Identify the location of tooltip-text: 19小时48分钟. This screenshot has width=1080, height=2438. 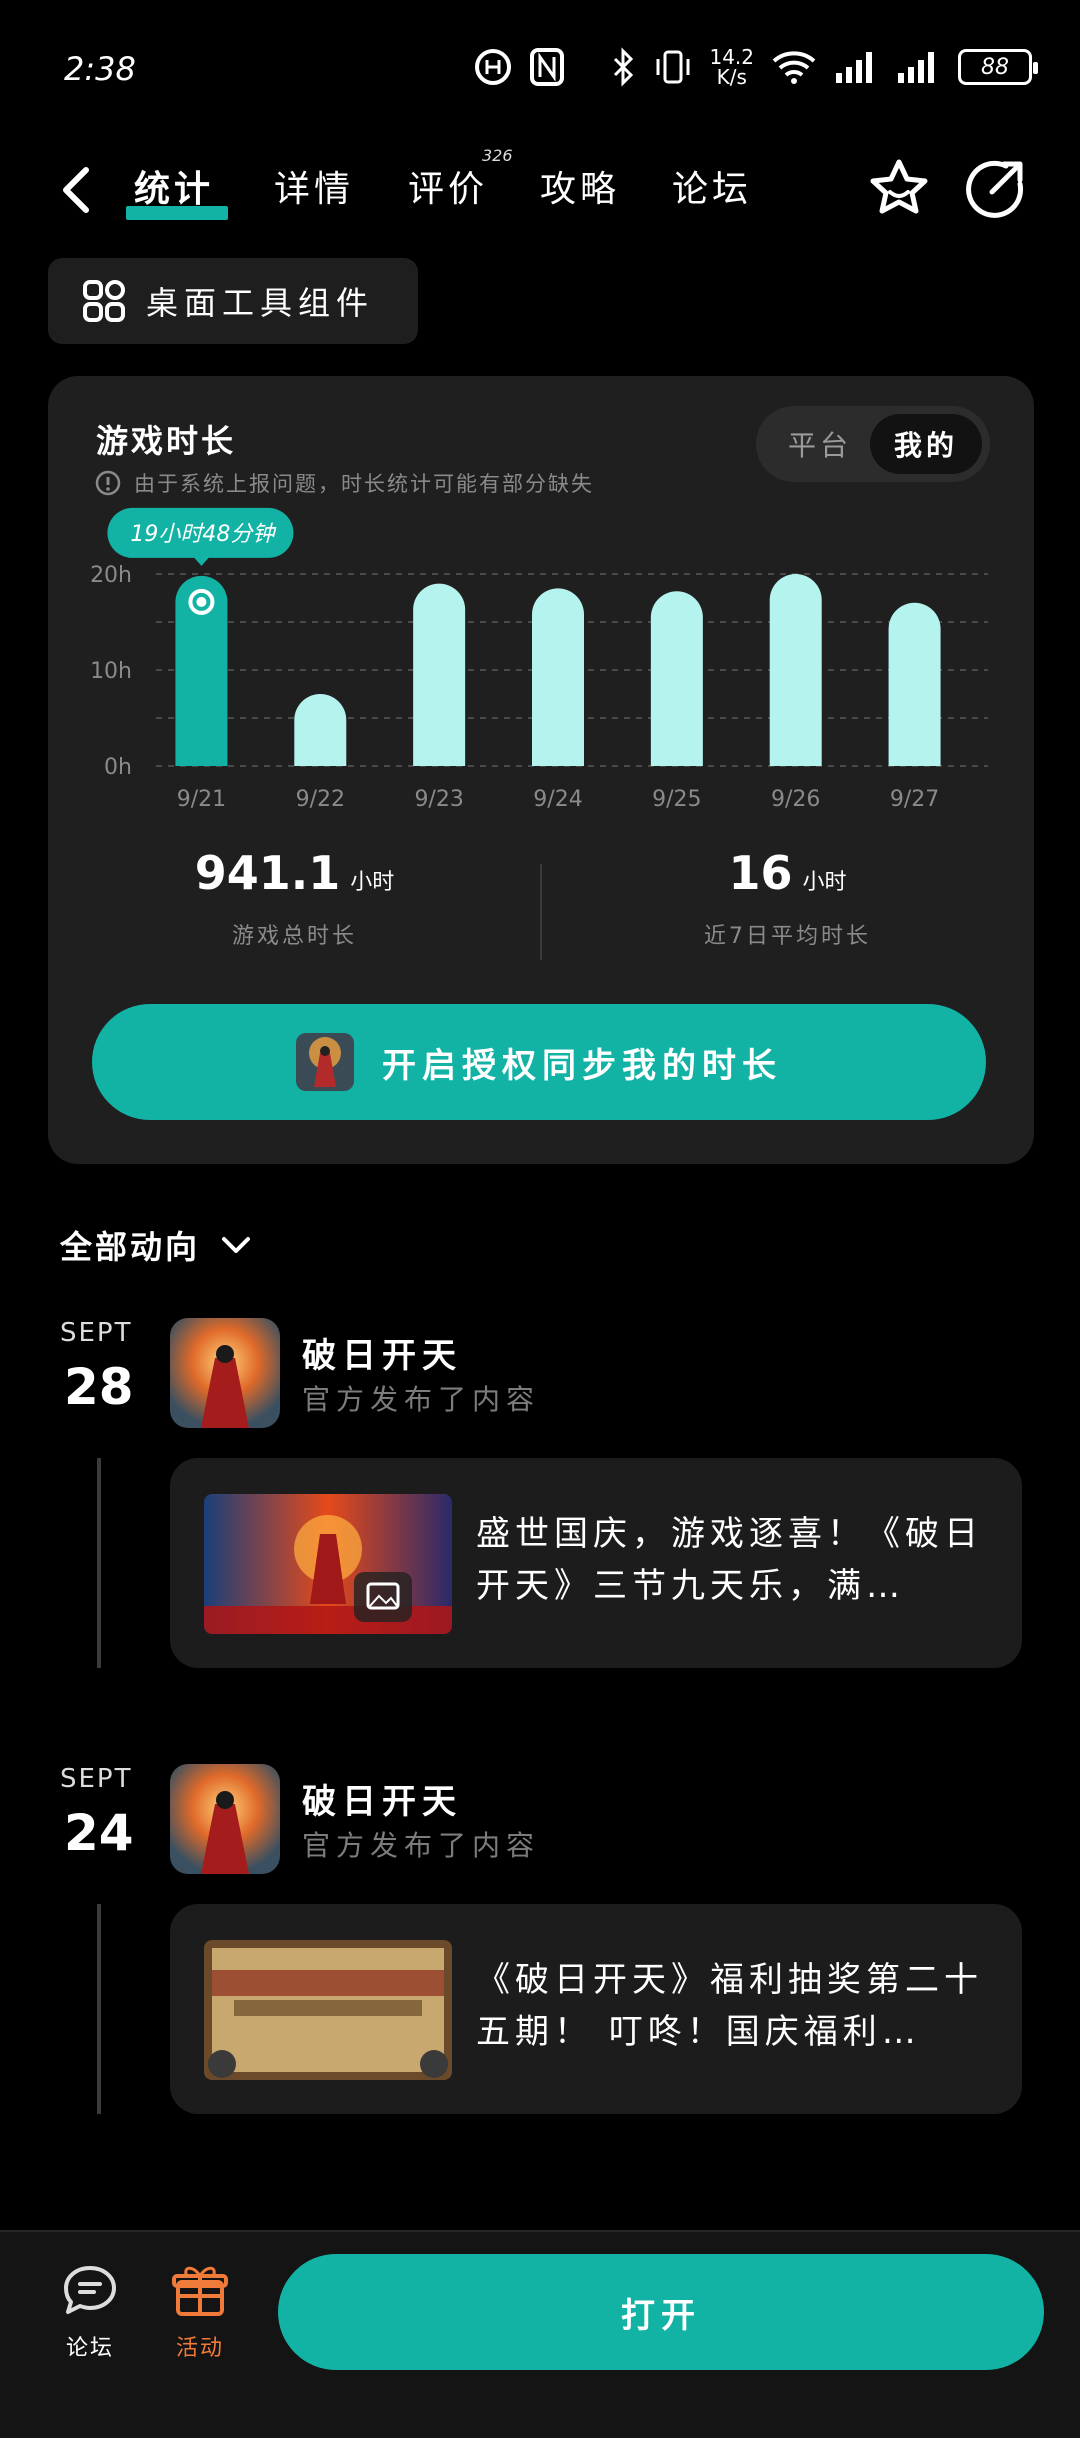
(203, 534).